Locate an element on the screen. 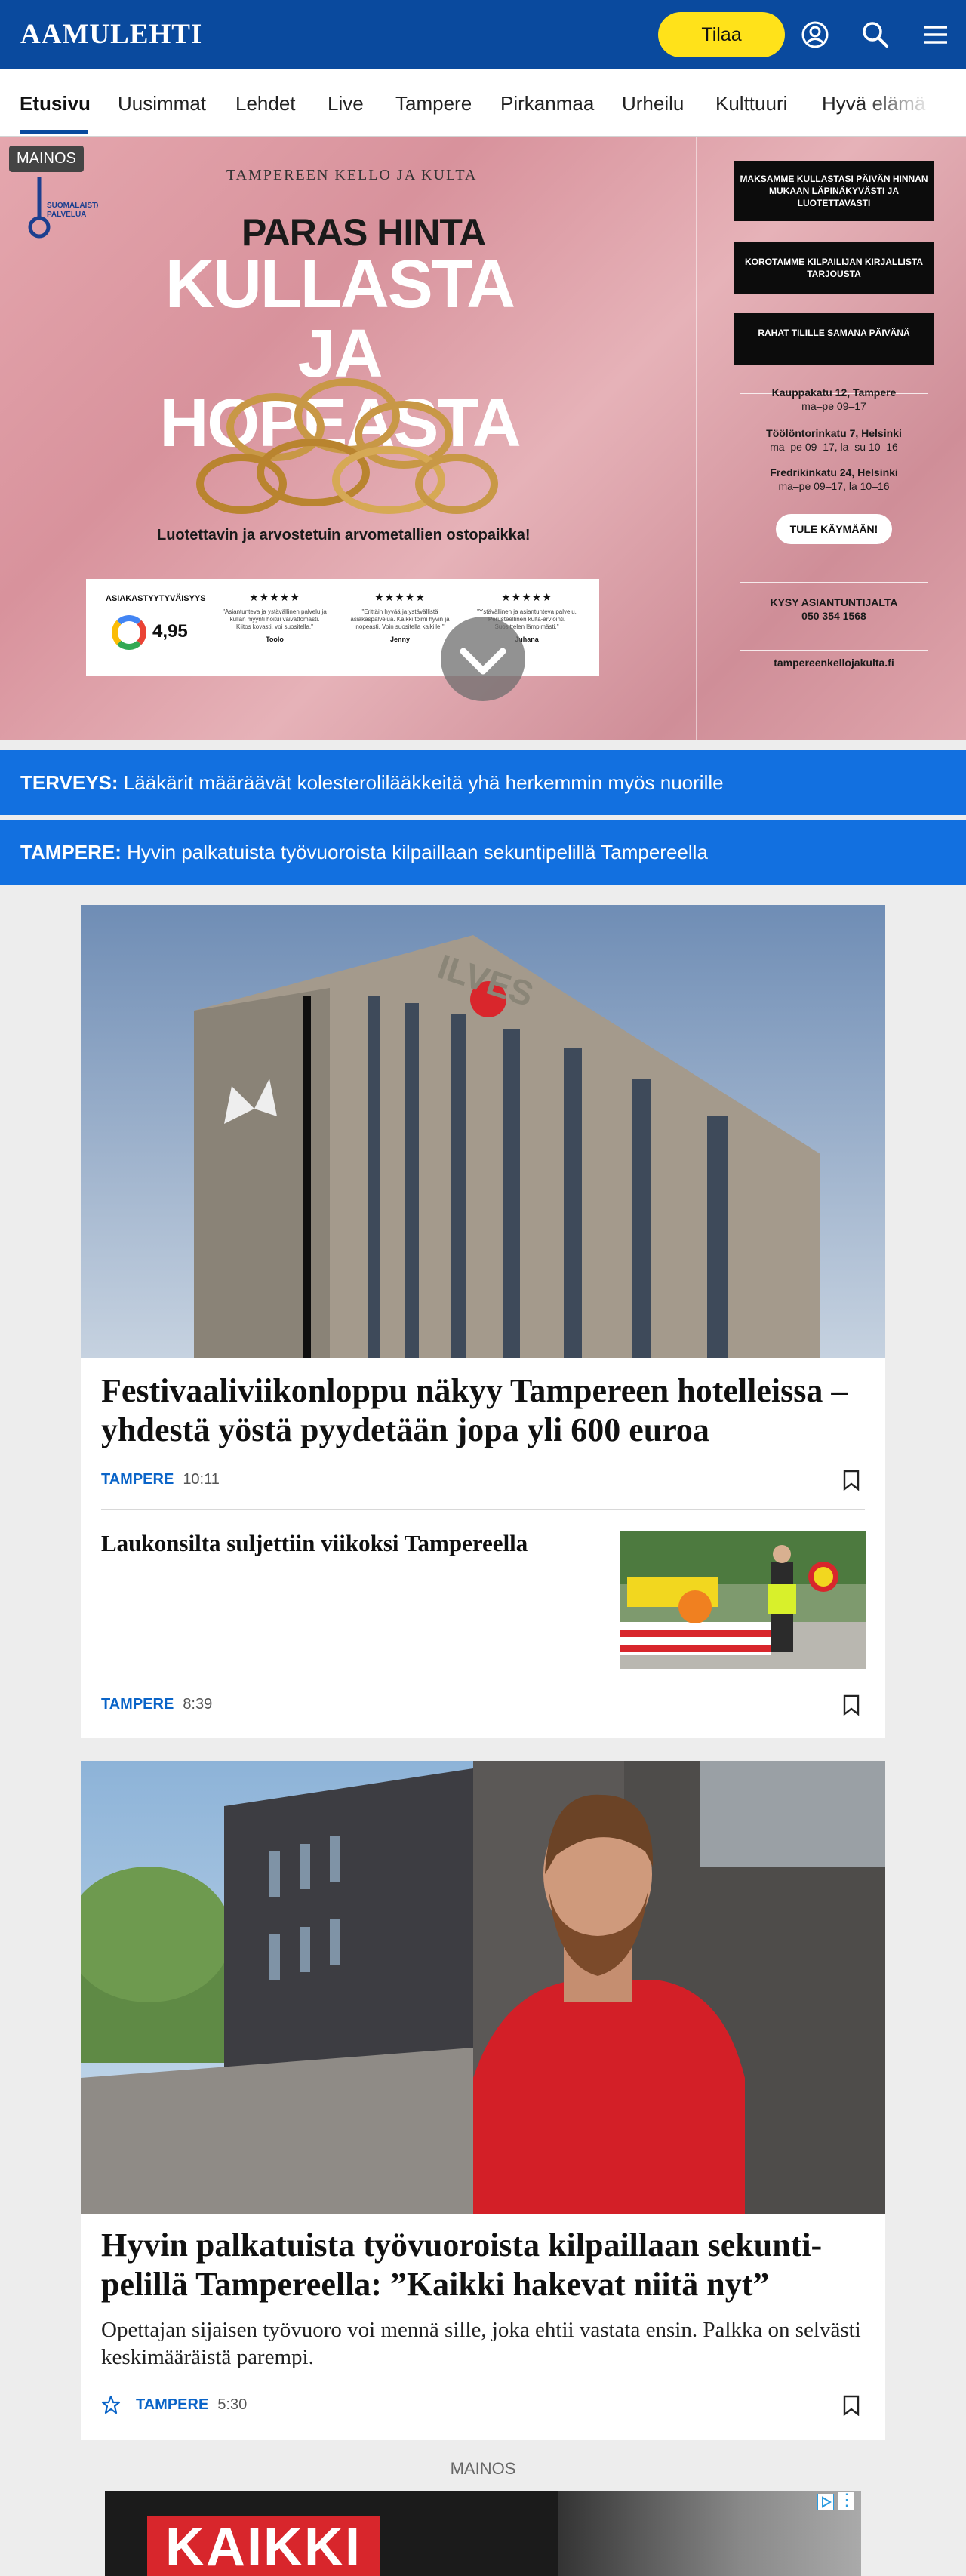 Image resolution: width=966 pixels, height=2576 pixels. nav-scroll-fade is located at coordinates (913, 102).